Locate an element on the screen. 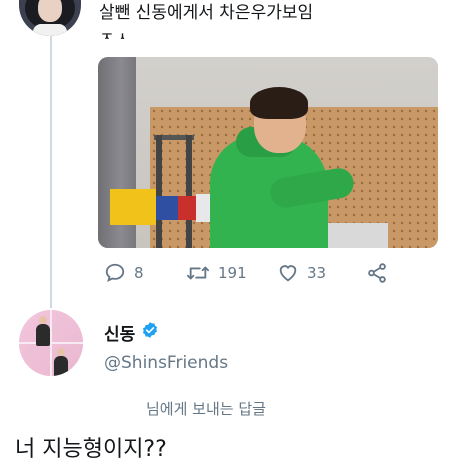  reply-avatar is located at coordinates (51, 343).